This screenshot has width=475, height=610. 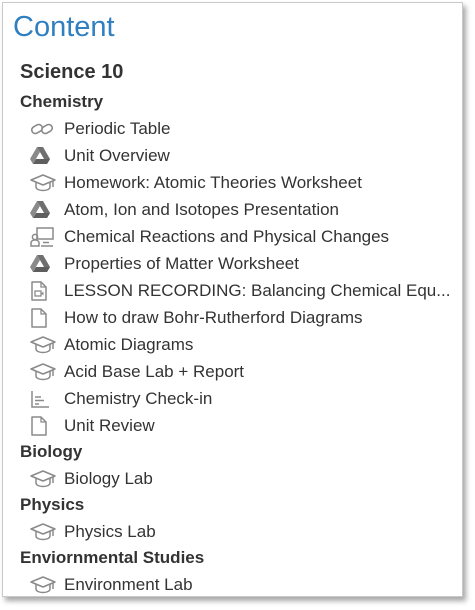 I want to click on content-item-link: Properties of Matter Worksheet, so click(x=181, y=263).